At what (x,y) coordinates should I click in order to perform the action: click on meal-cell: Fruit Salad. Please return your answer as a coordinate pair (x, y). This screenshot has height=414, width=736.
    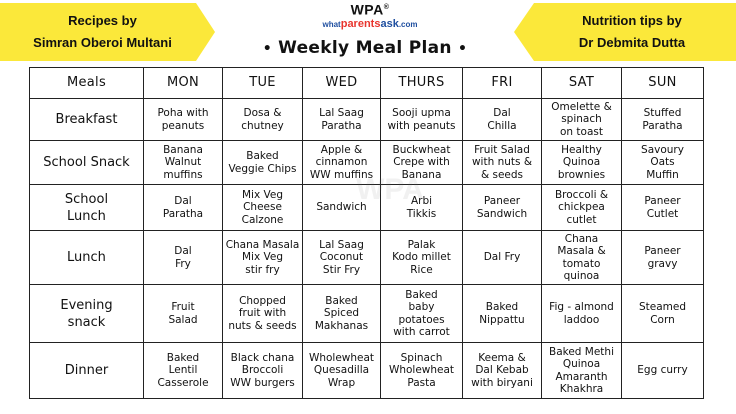
    Looking at the image, I should click on (183, 313).